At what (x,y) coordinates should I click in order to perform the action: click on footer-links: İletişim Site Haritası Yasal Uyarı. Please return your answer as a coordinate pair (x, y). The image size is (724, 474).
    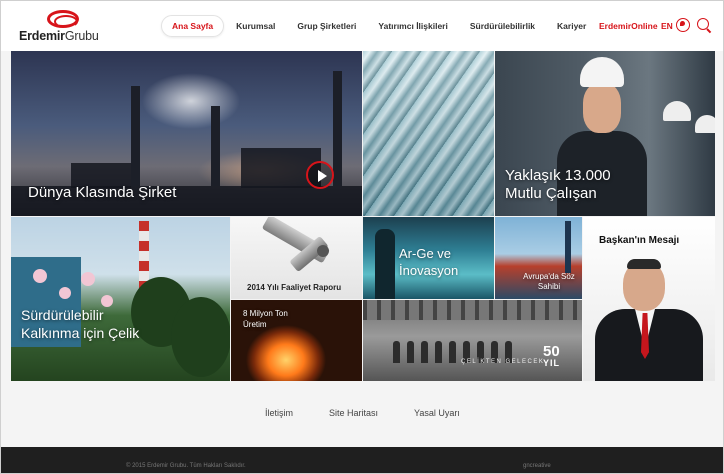
    Looking at the image, I should click on (362, 414).